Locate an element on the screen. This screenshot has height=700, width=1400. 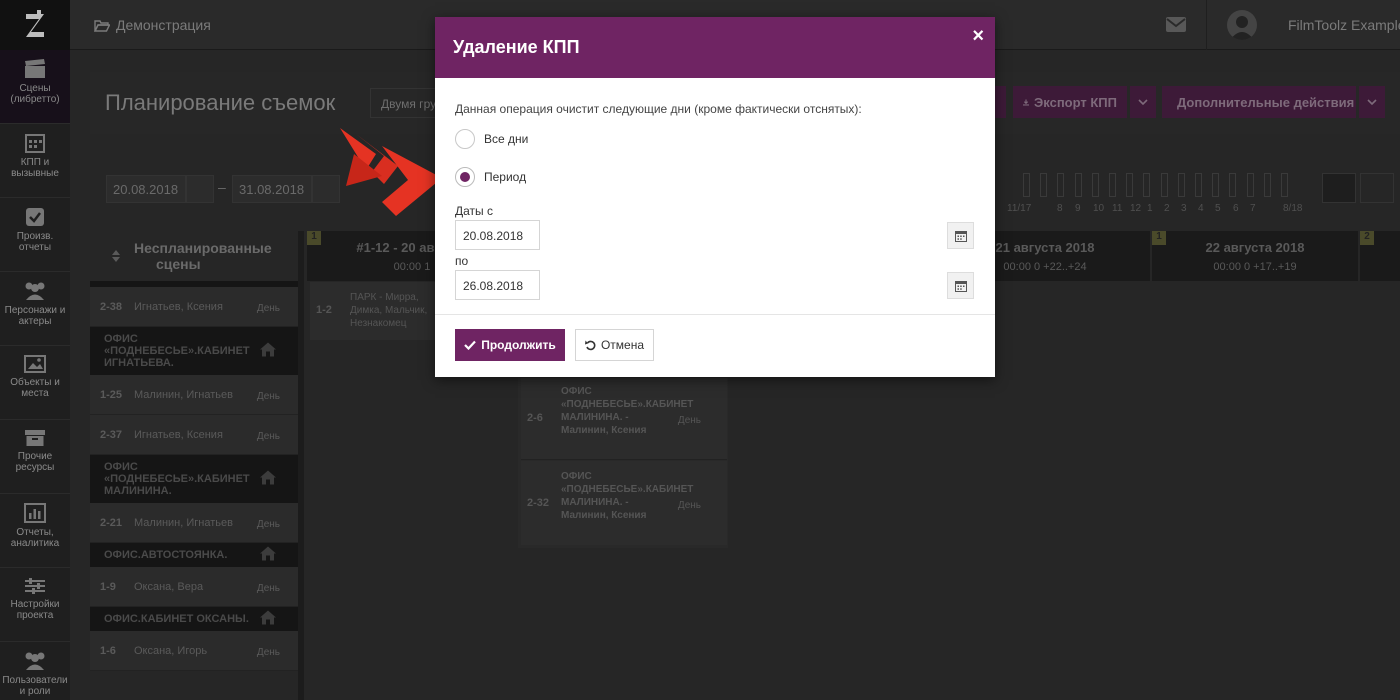
more-actions-button: Дополнительные действия is located at coordinates (1259, 102).